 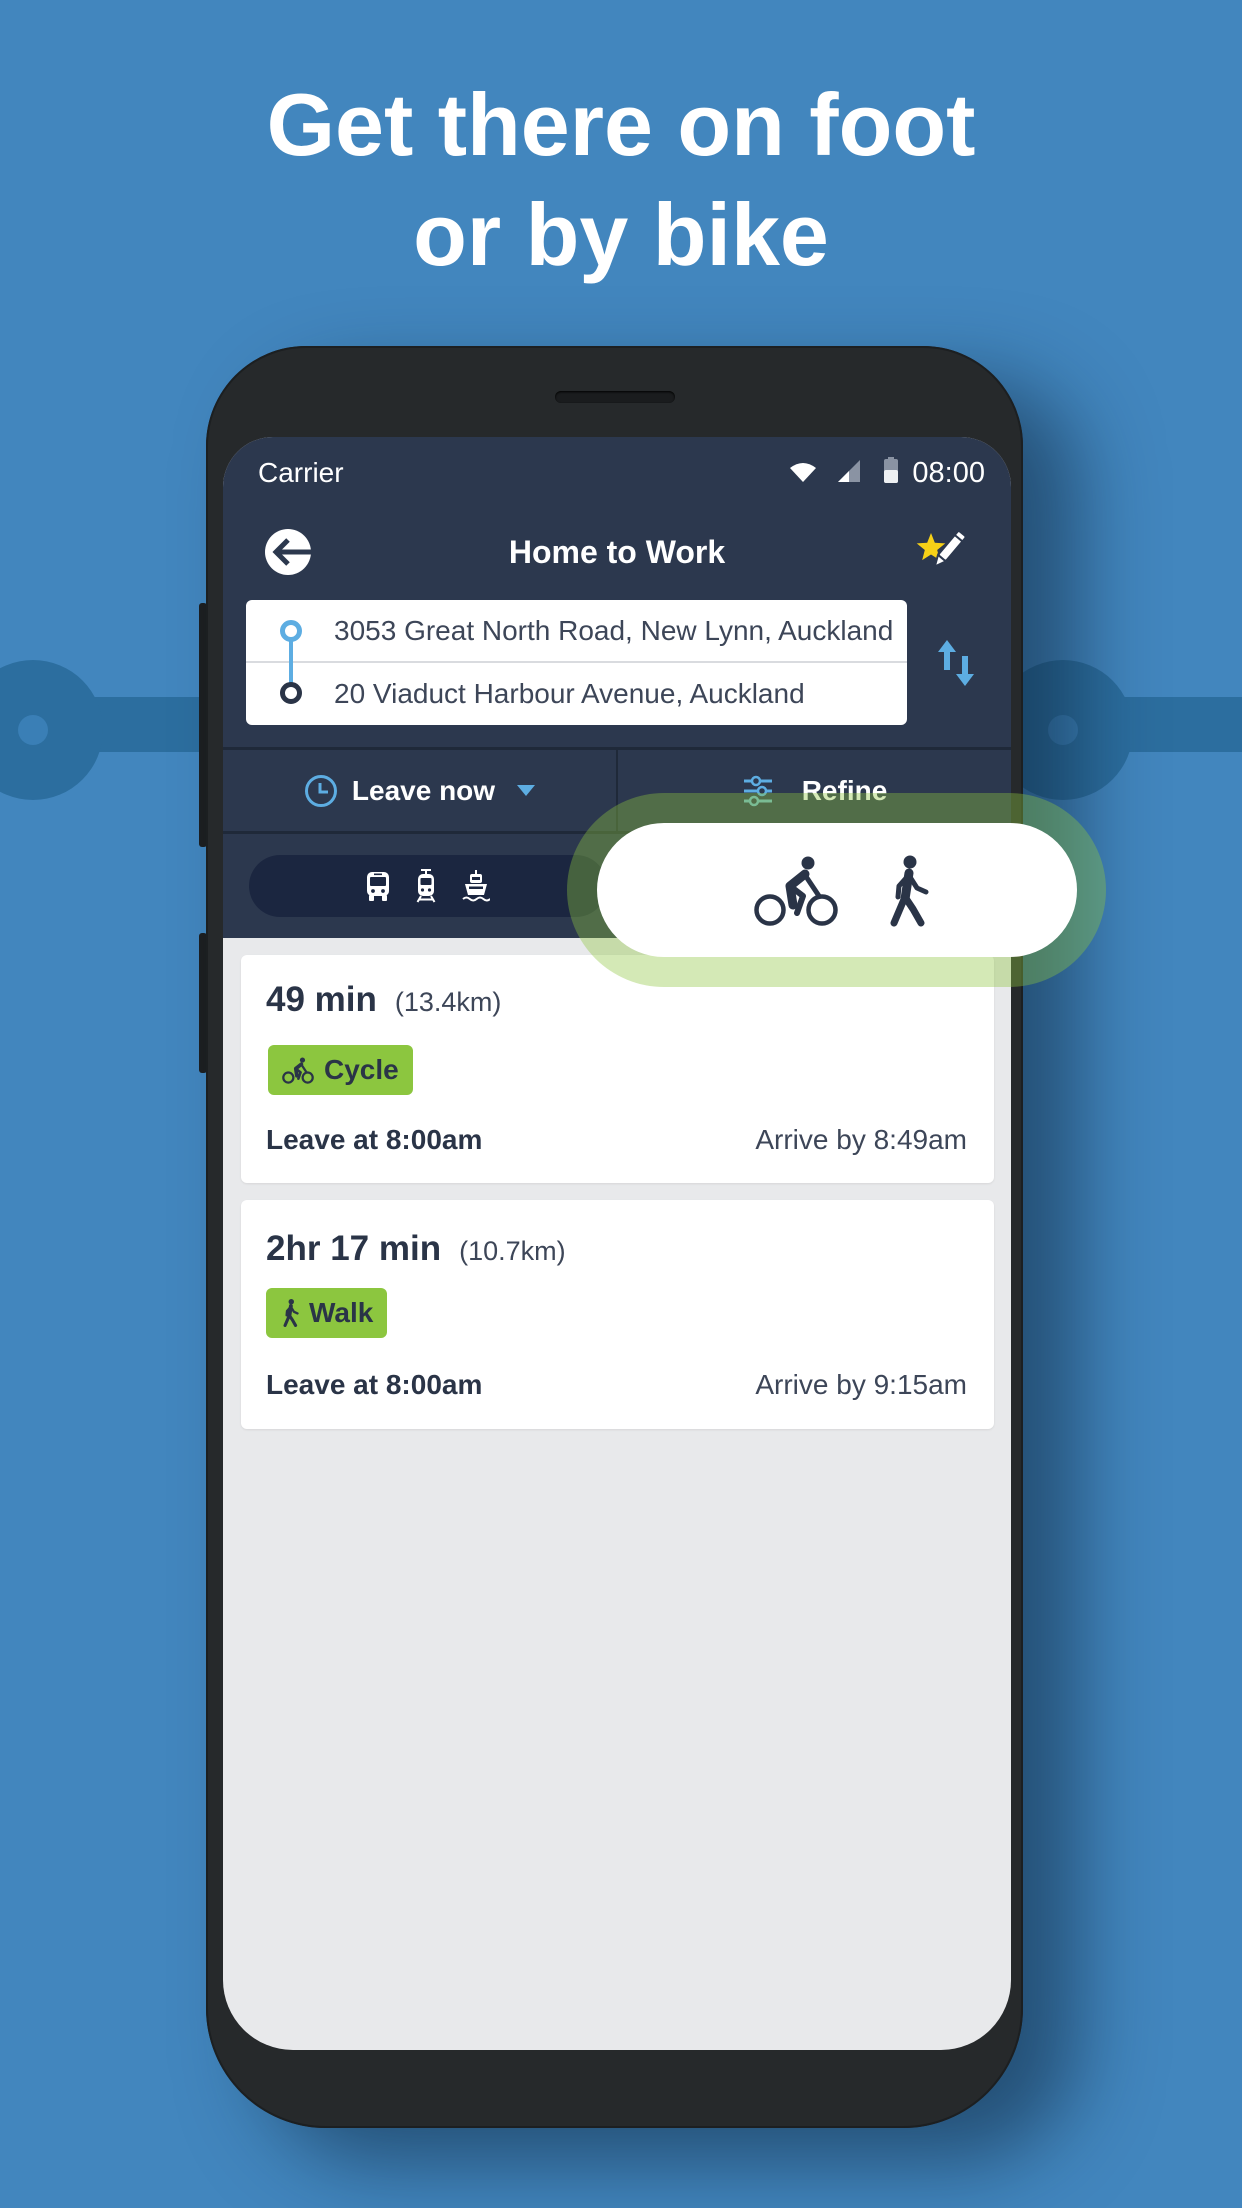 I want to click on journey-times: Leave at 8:00am Arrive by 9:15am, so click(x=616, y=1385).